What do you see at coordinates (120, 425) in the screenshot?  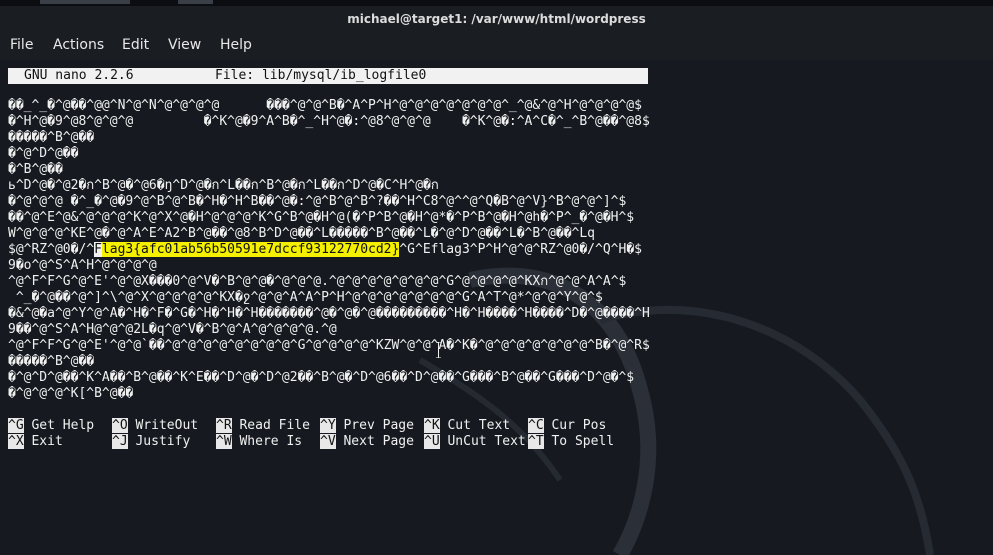 I see `shortcut-key: ^O` at bounding box center [120, 425].